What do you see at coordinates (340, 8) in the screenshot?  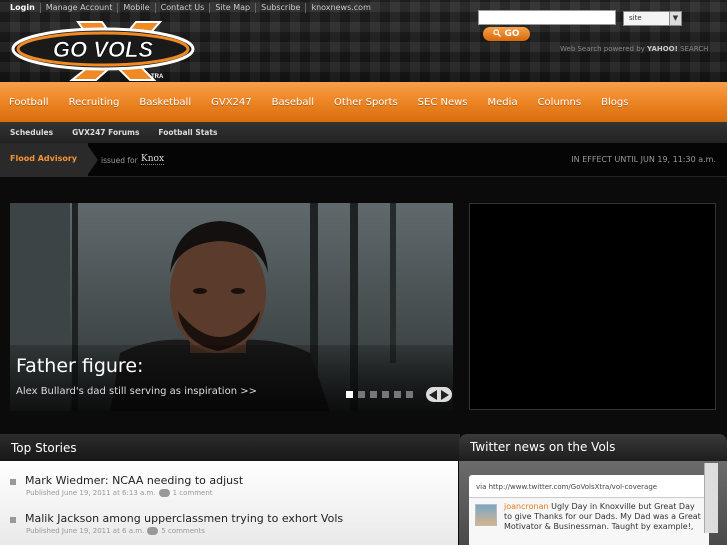 I see `knoxnews-link: knoxnews.com` at bounding box center [340, 8].